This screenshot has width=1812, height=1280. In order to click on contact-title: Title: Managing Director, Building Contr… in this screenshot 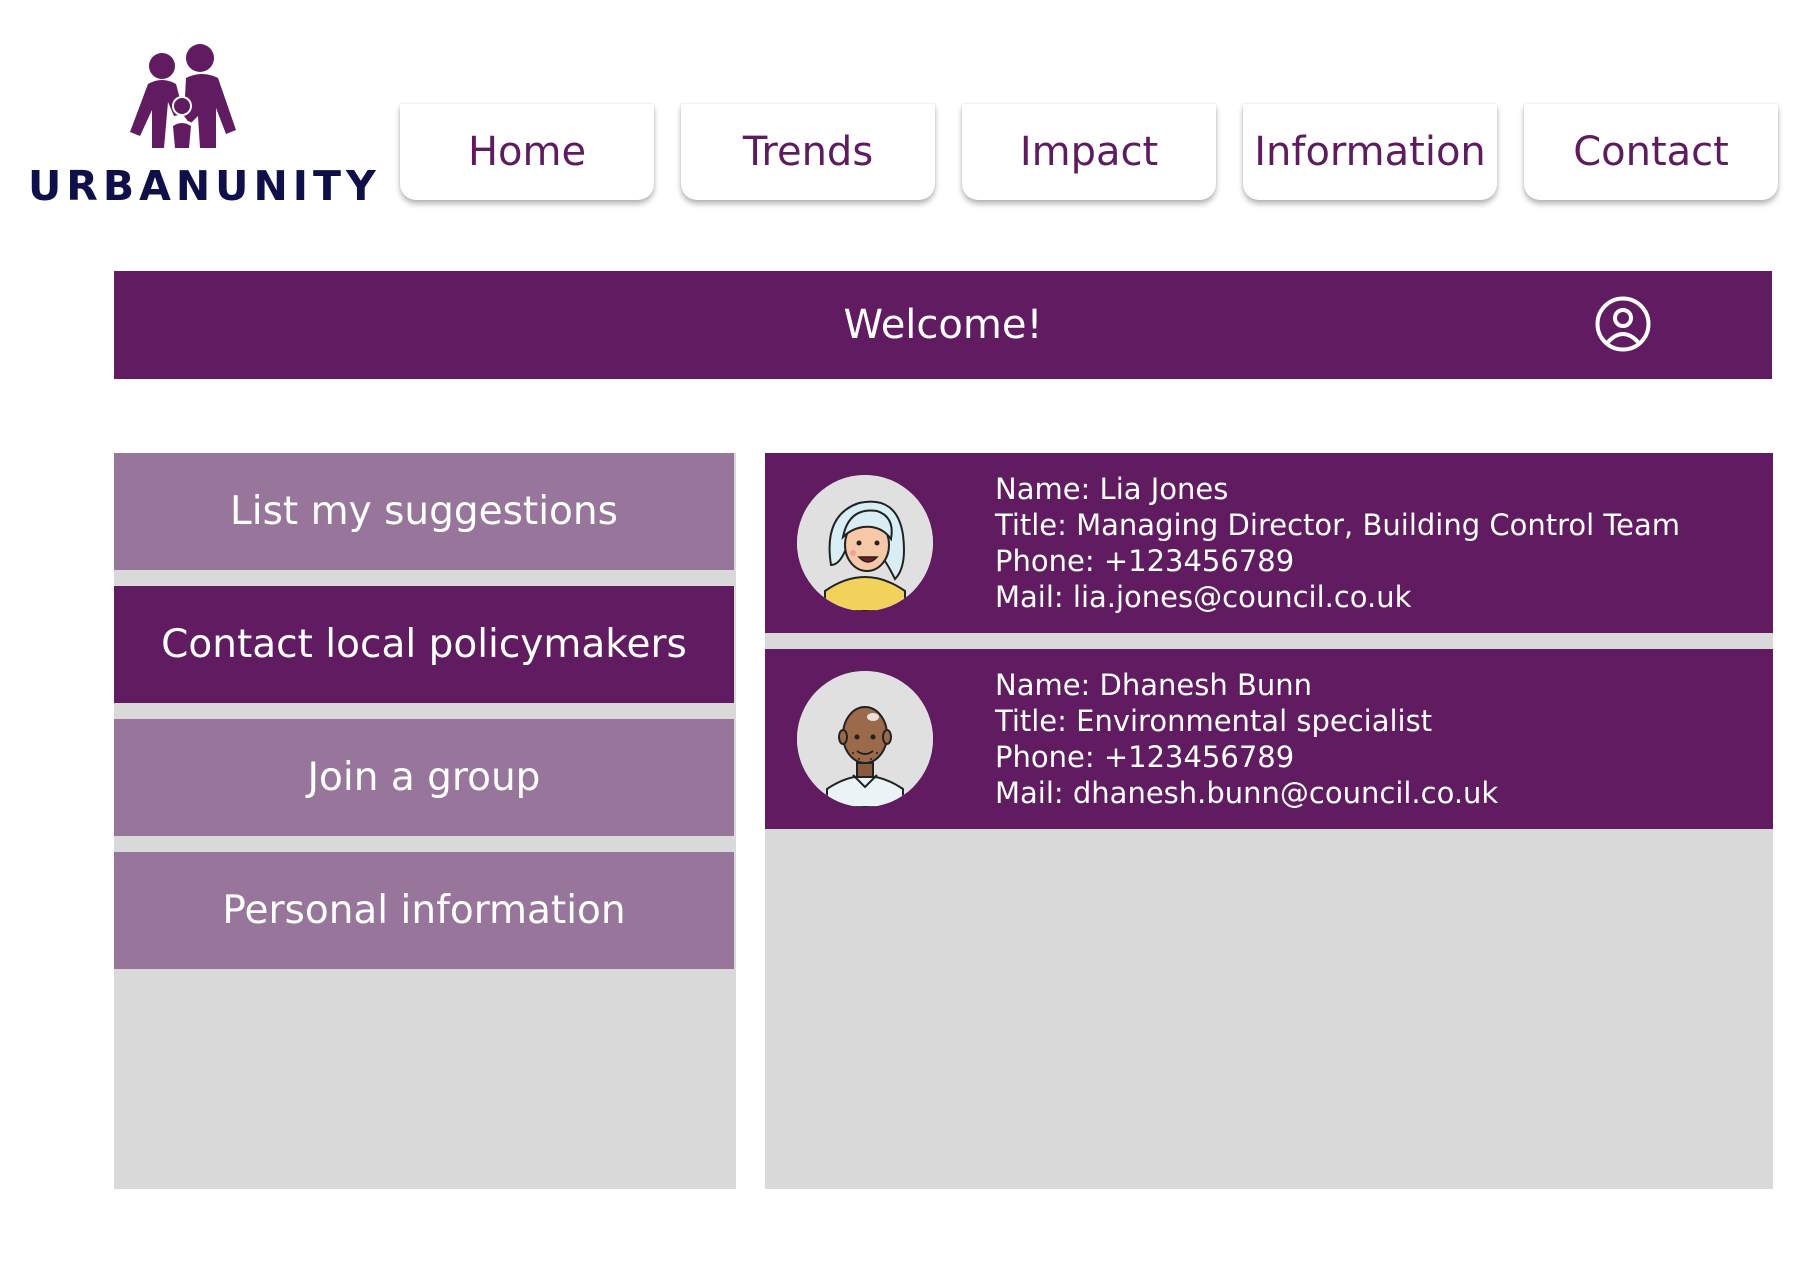, I will do `click(1338, 525)`.